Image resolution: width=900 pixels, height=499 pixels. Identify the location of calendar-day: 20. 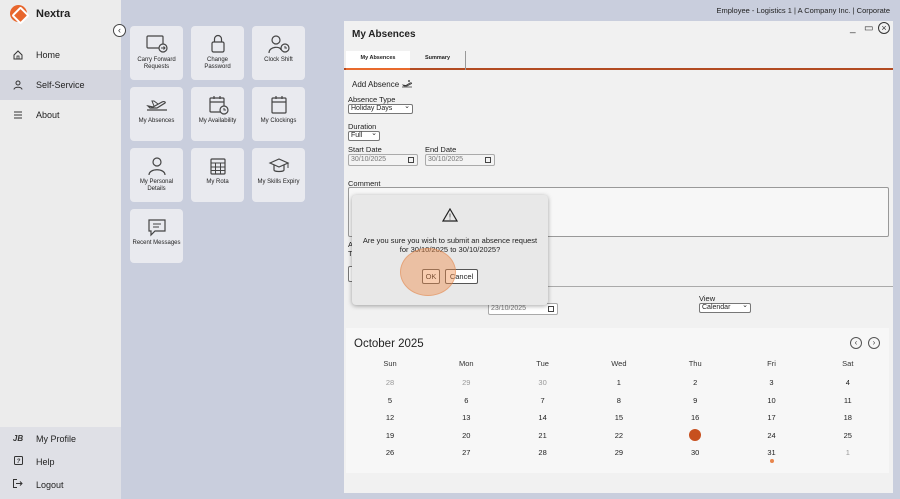
(466, 435).